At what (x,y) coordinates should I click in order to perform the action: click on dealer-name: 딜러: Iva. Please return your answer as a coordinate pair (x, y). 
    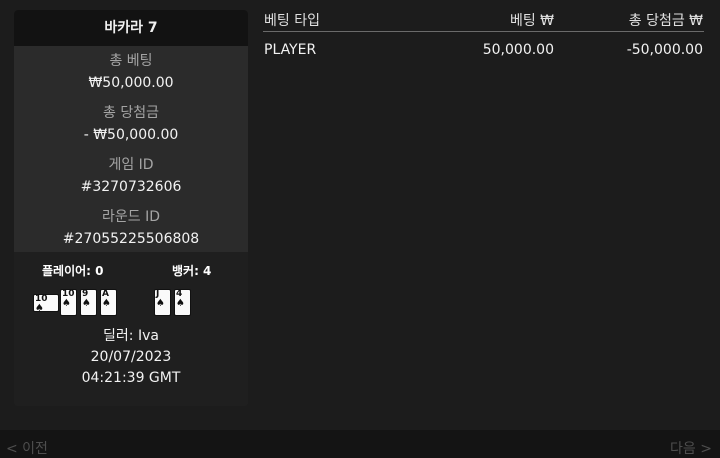
    Looking at the image, I should click on (131, 336).